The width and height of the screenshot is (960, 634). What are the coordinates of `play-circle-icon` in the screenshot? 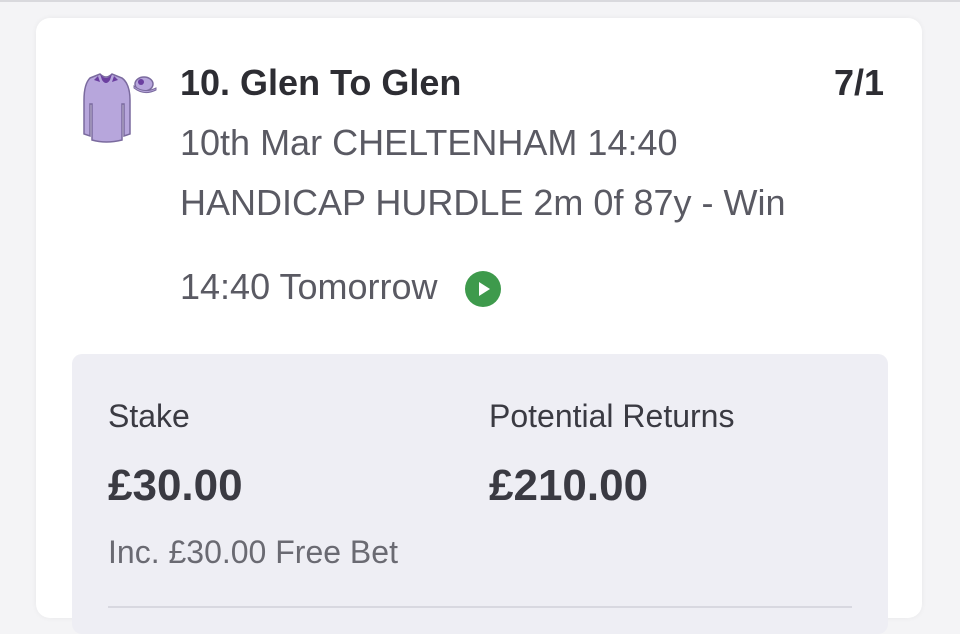 It's located at (483, 289).